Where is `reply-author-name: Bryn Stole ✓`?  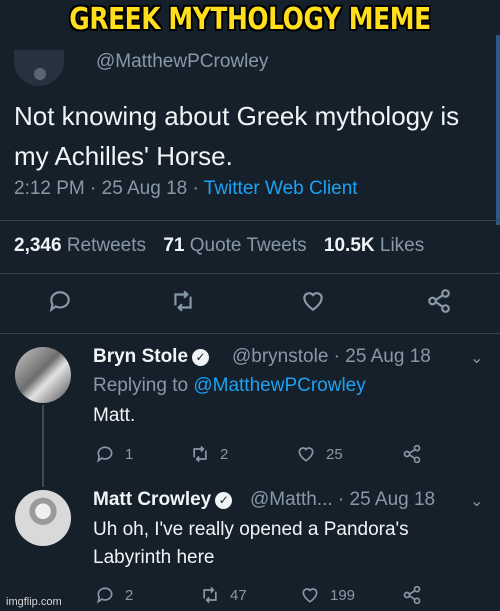
reply-author-name: Bryn Stole ✓ is located at coordinates (151, 357).